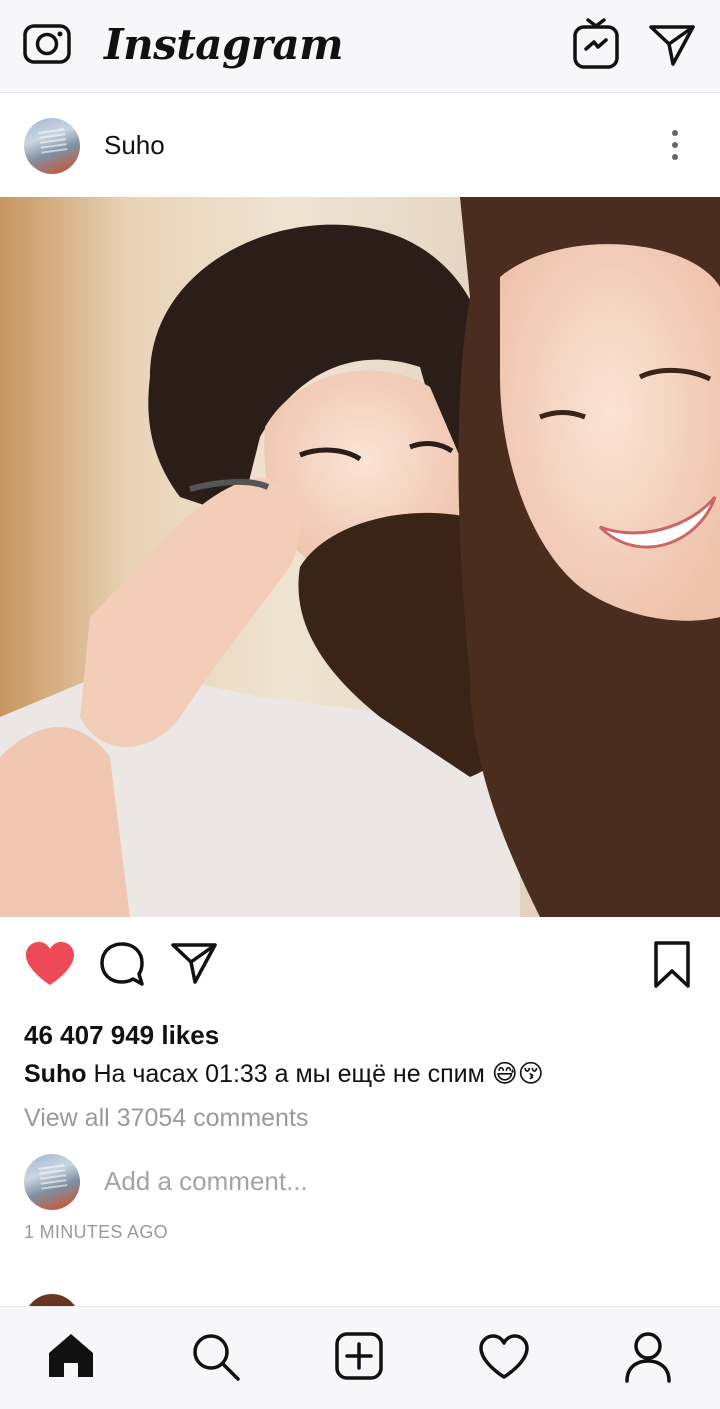 The height and width of the screenshot is (1409, 720). What do you see at coordinates (52, 146) in the screenshot?
I see `avatar` at bounding box center [52, 146].